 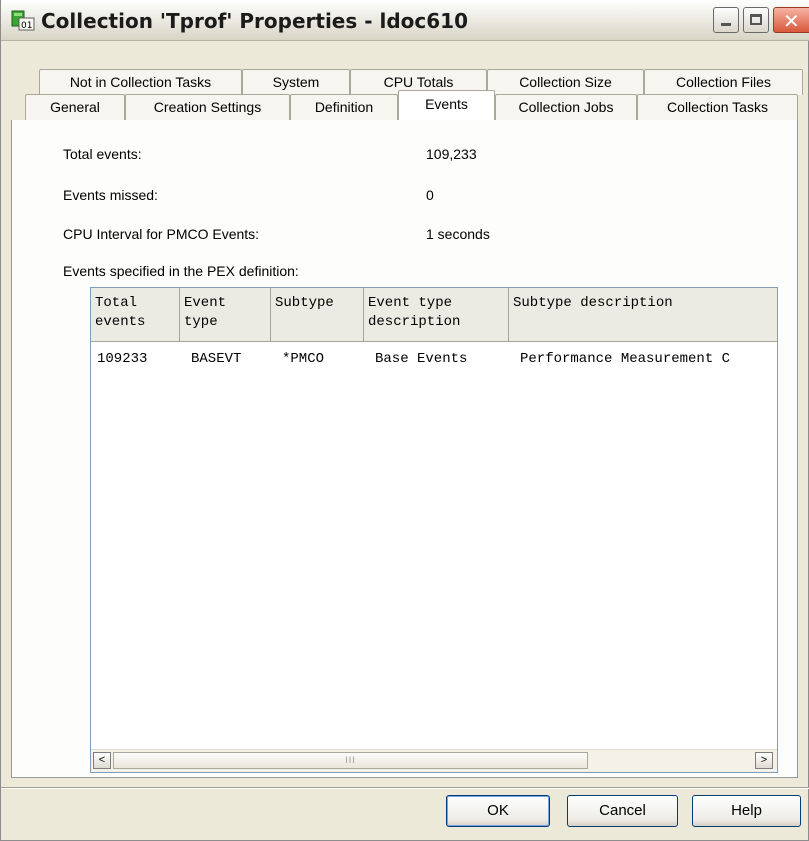 What do you see at coordinates (135, 315) in the screenshot?
I see `column-header-total-events: Total events` at bounding box center [135, 315].